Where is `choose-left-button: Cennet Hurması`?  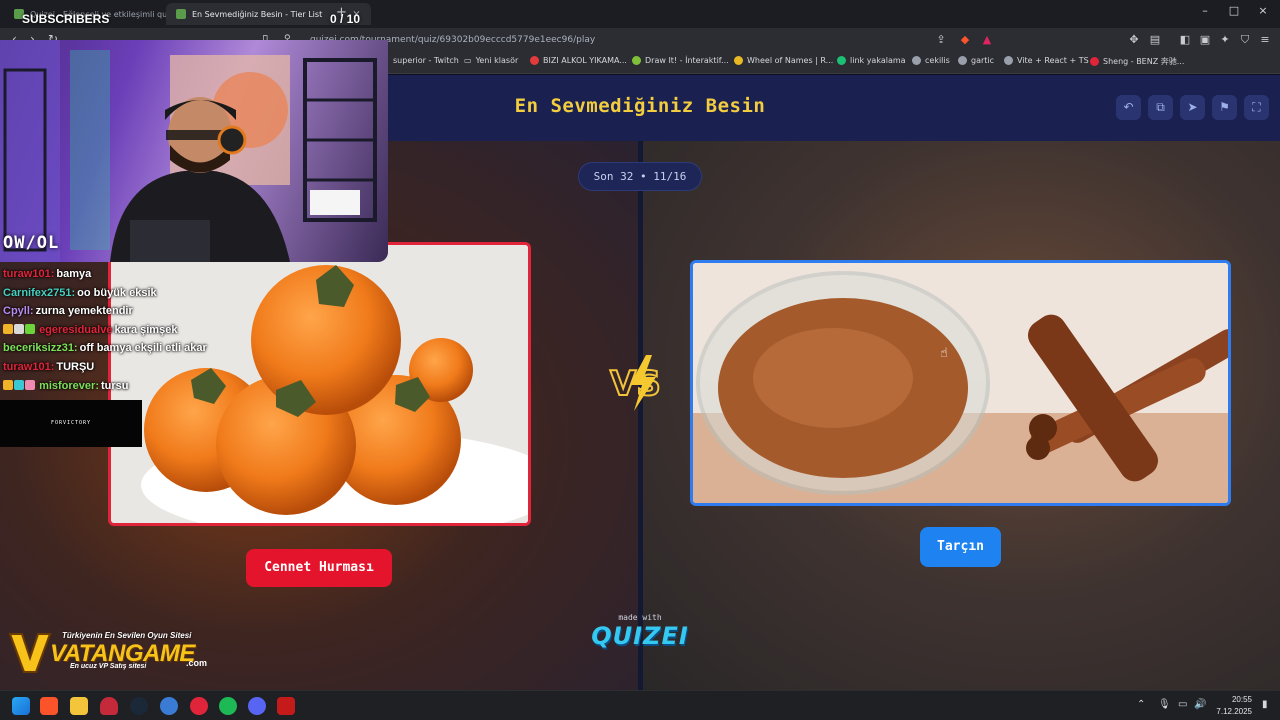 choose-left-button: Cennet Hurması is located at coordinates (319, 568).